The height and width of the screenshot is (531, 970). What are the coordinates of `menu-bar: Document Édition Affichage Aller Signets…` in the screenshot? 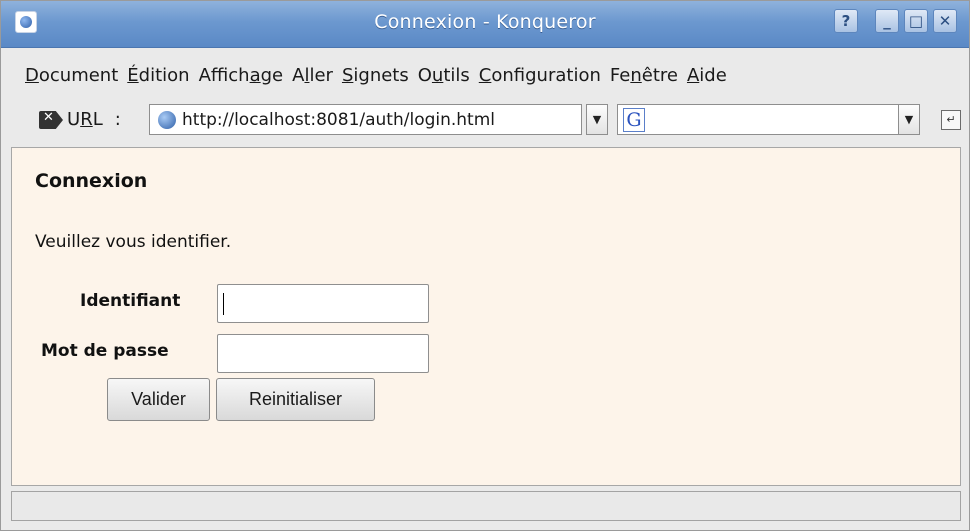 It's located at (485, 75).